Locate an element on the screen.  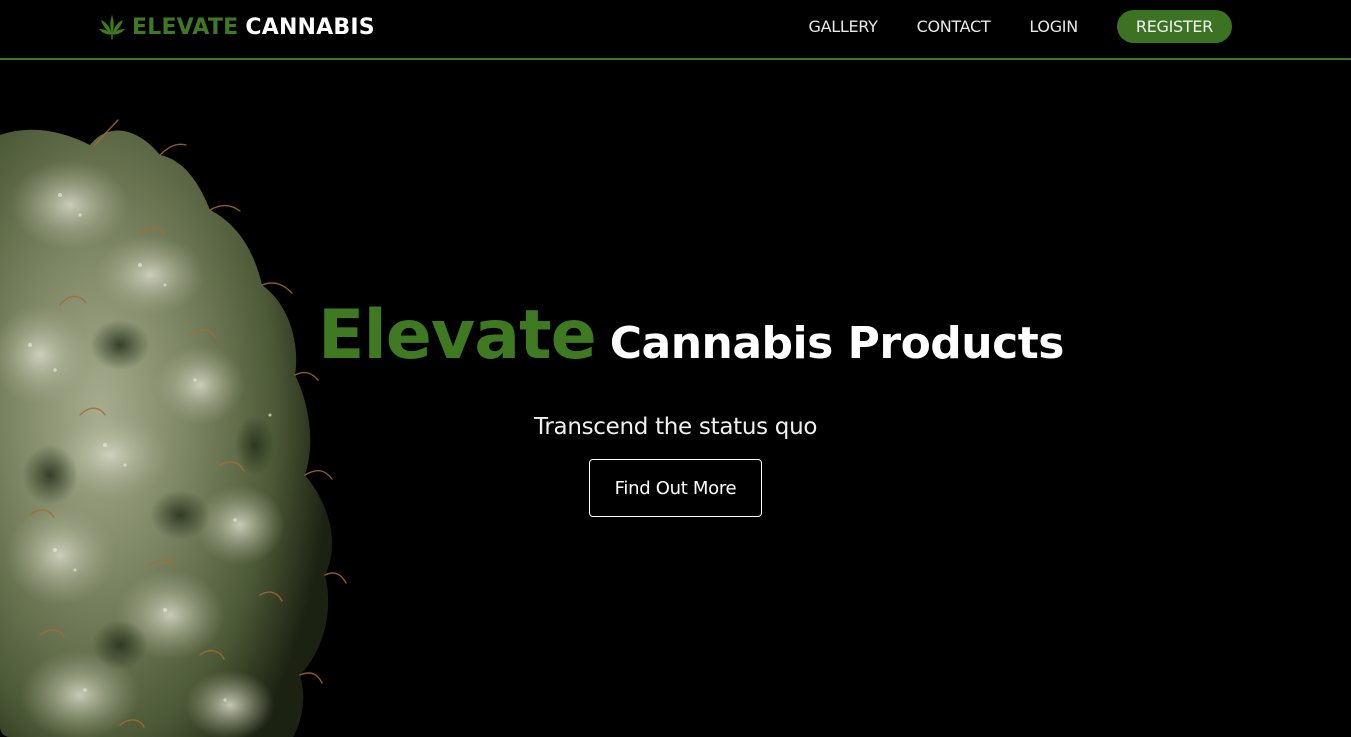
brand-name-cannabis: CANNABIS is located at coordinates (310, 27).